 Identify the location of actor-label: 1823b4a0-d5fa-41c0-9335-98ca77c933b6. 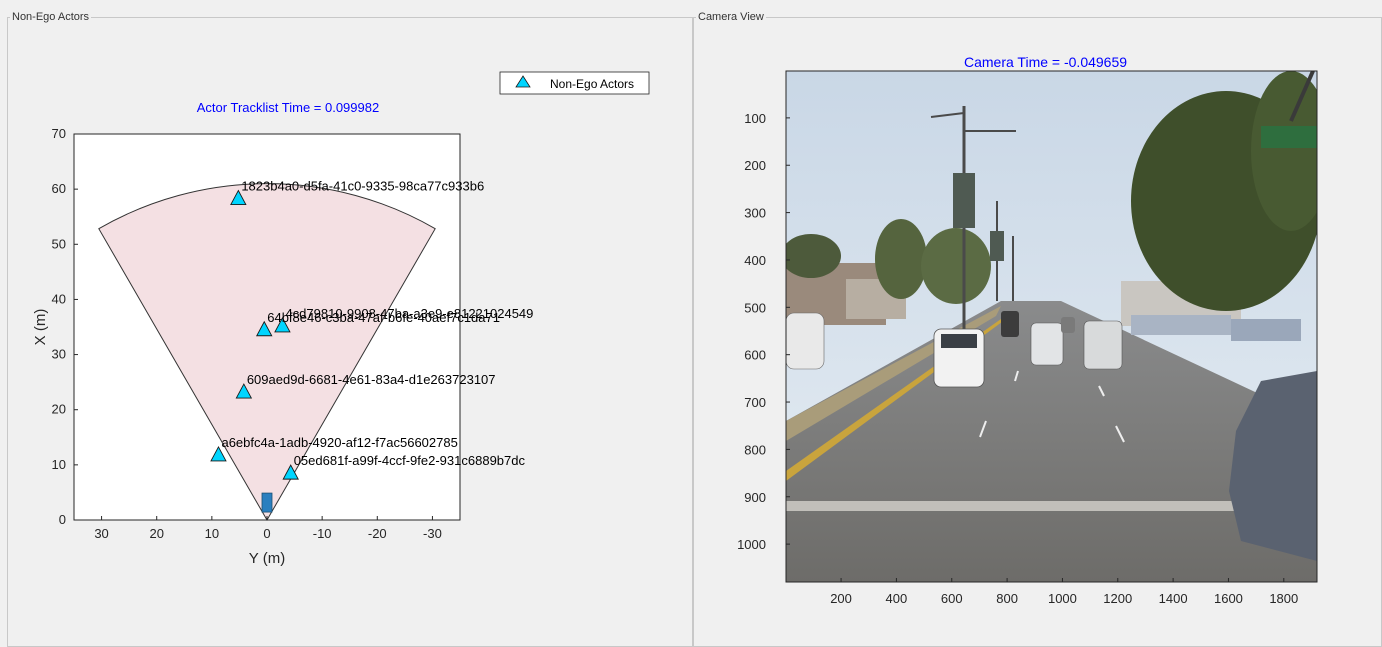
(362, 186).